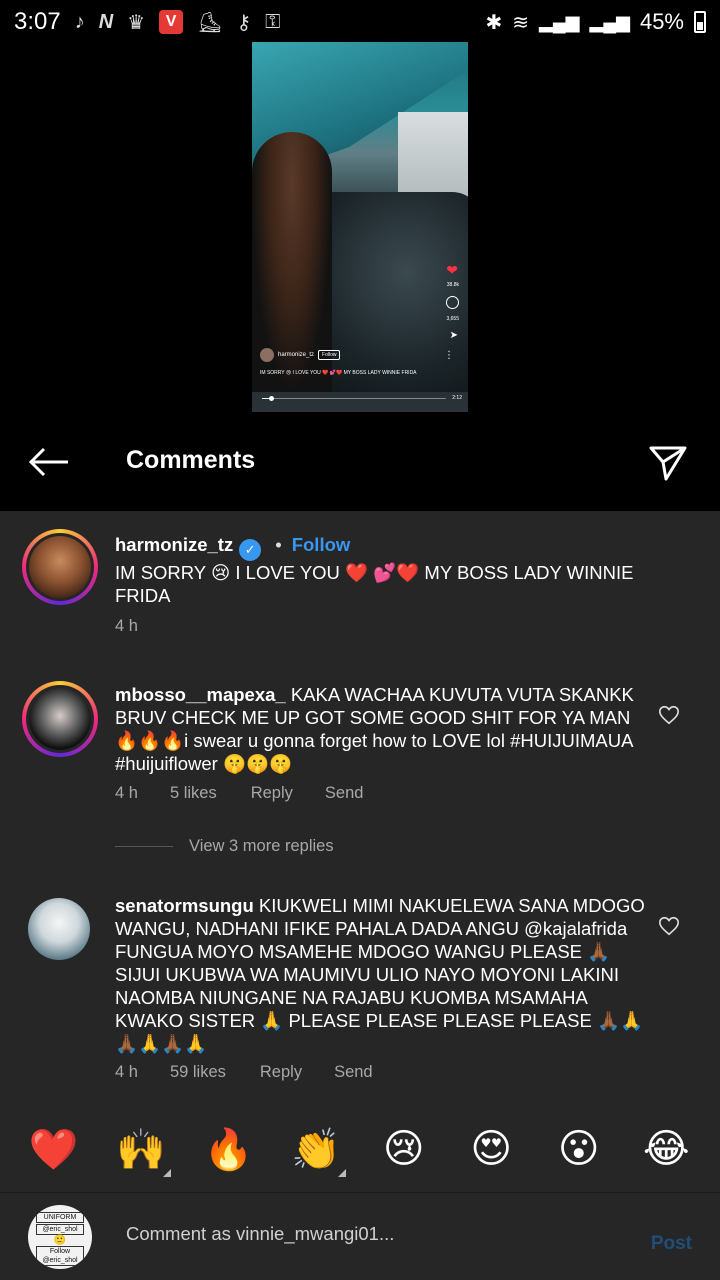 The height and width of the screenshot is (1280, 720). I want to click on battery-icon, so click(700, 22).